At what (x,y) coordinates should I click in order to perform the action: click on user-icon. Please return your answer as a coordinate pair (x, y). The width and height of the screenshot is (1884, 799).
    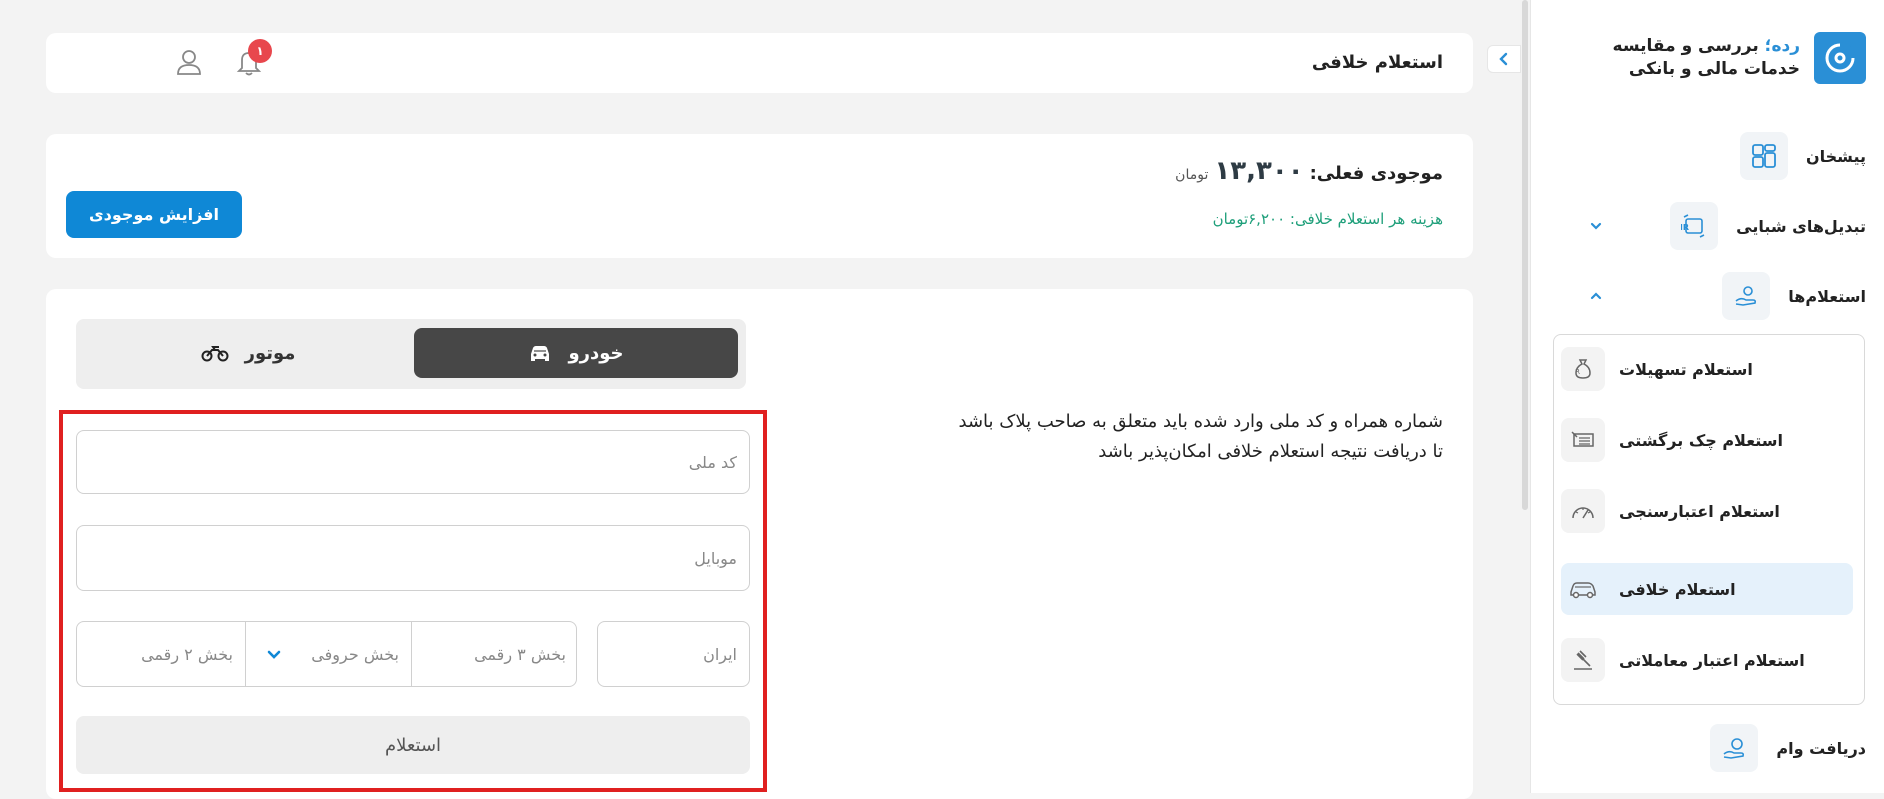
    Looking at the image, I should click on (189, 62).